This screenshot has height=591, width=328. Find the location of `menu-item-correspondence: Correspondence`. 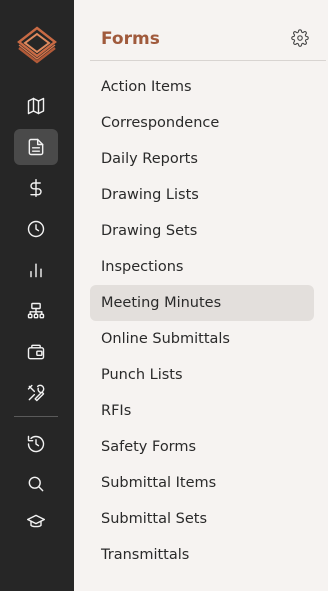

menu-item-correspondence: Correspondence is located at coordinates (202, 123).